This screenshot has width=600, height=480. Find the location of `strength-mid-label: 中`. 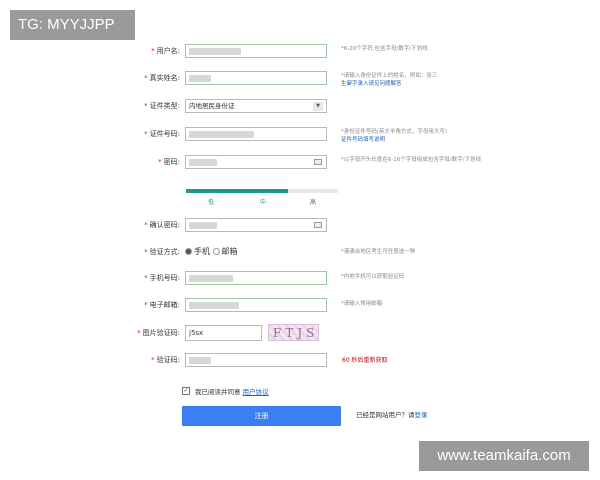

strength-mid-label: 中 is located at coordinates (263, 202).